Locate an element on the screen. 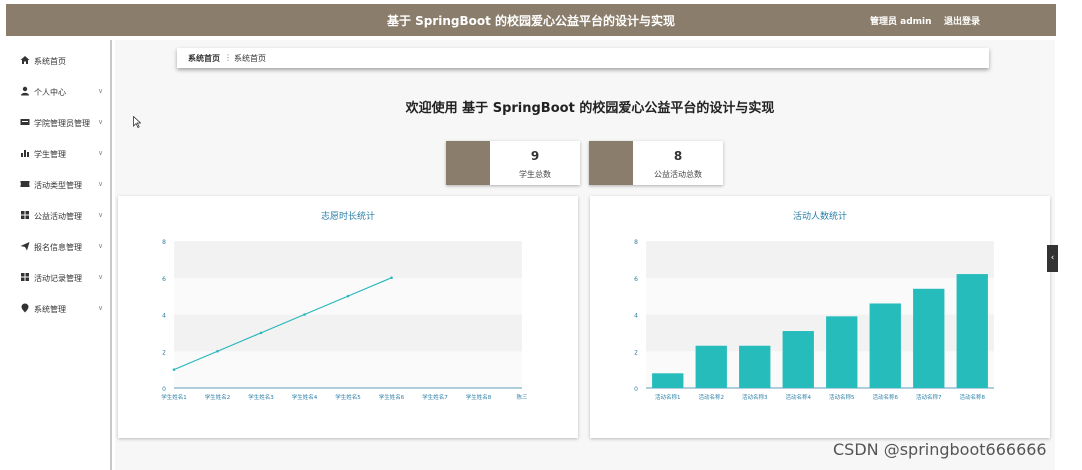 The width and height of the screenshot is (1082, 470). sidebar-item-label: 个人中心 is located at coordinates (50, 92).